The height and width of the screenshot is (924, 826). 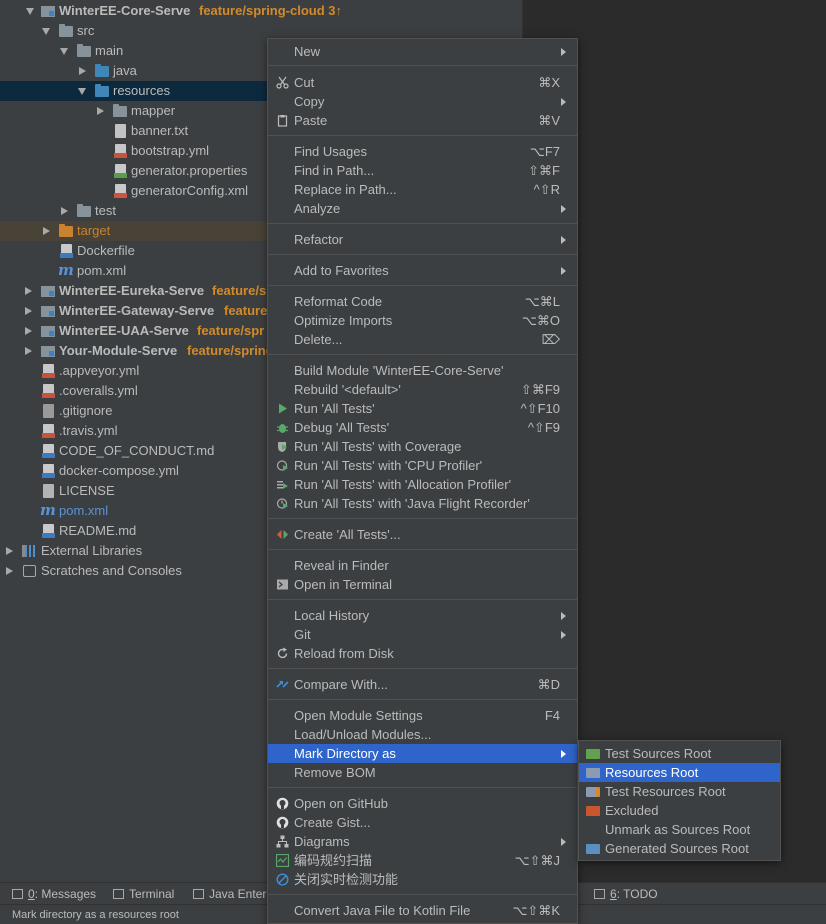 I want to click on submenu-item-generated-sources-root: Generated Sources Root, so click(x=679, y=848).